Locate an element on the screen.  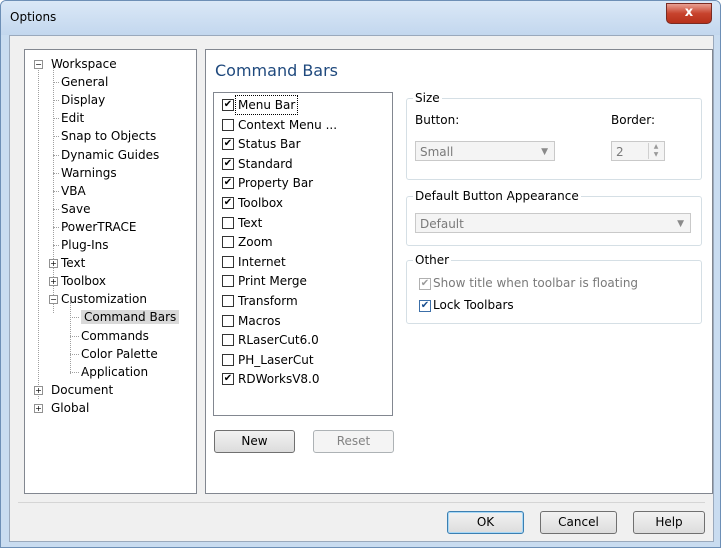
bar-label: PH_LaserCut is located at coordinates (276, 359).